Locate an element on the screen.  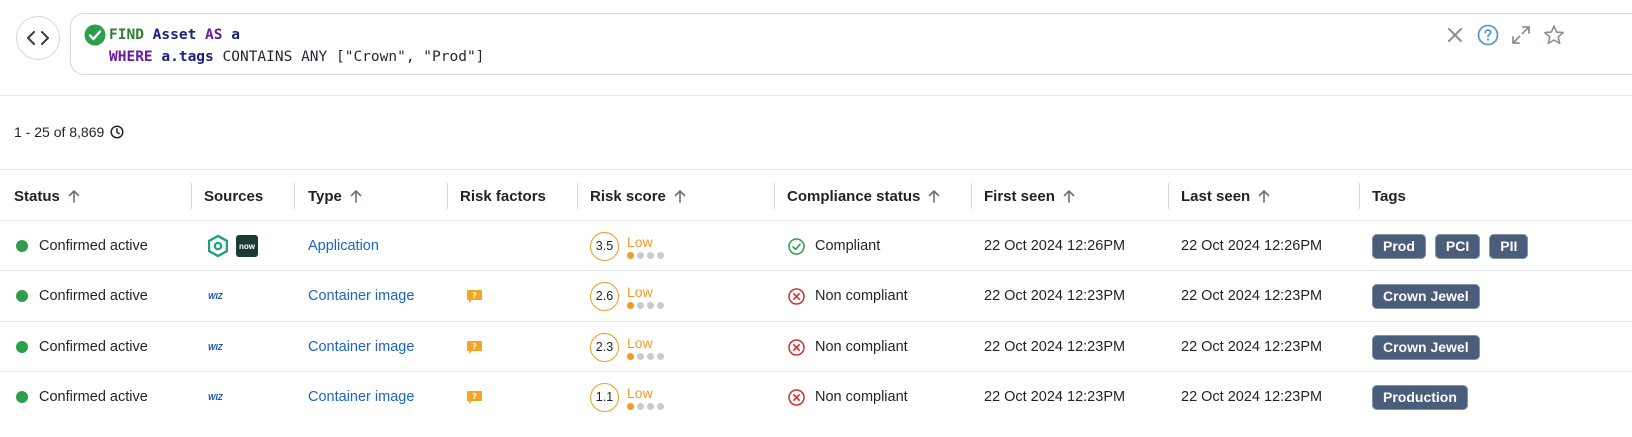
compliance-status: Compliant is located at coordinates (834, 246).